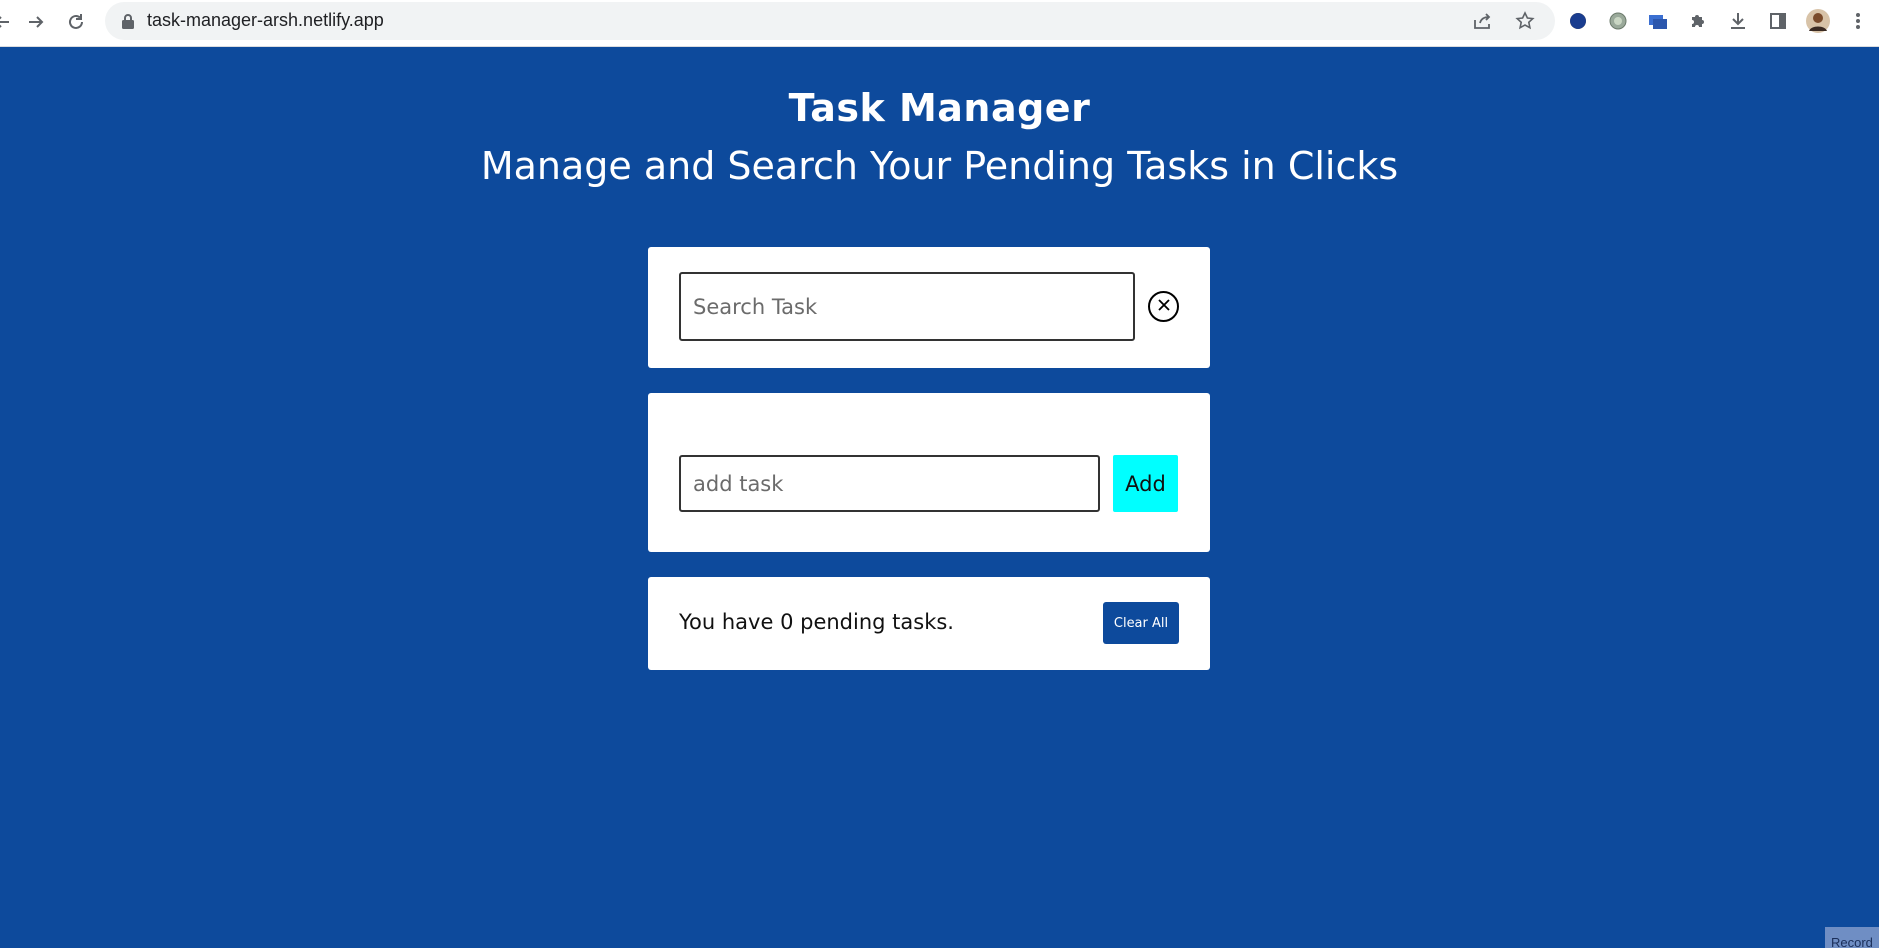 The image size is (1879, 948). Describe the element at coordinates (265, 20) in the screenshot. I see `url-text: task-manager-arsh.netlify.app` at that location.